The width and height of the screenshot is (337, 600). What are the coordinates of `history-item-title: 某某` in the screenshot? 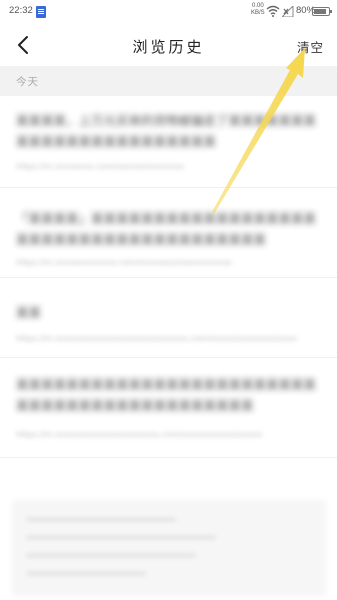 It's located at (29, 312).